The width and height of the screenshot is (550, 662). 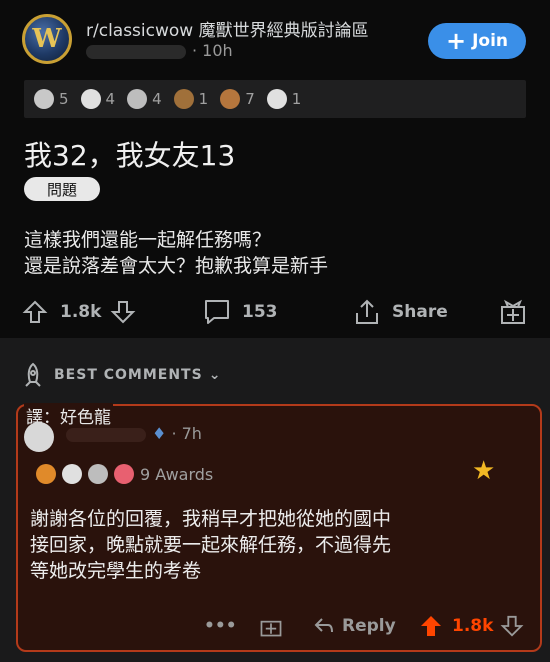 I want to click on sort-best-comments: BEST COMMENTS ⌄, so click(x=120, y=375).